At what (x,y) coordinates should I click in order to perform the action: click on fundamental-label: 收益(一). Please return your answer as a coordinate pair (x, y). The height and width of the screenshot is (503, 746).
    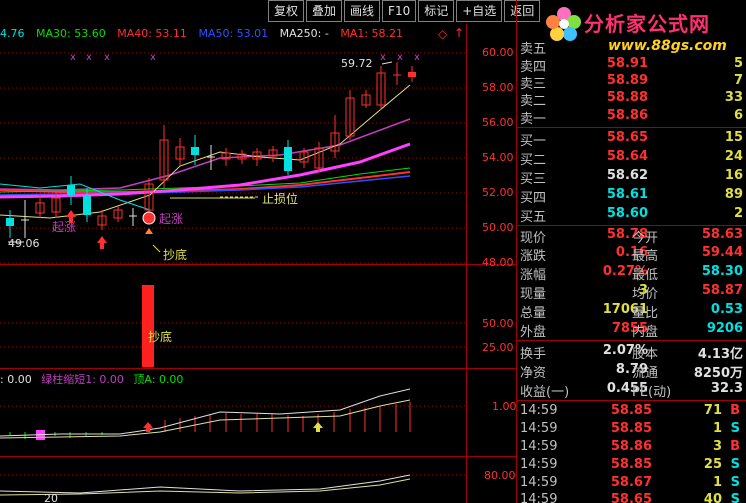
    Looking at the image, I should click on (545, 392).